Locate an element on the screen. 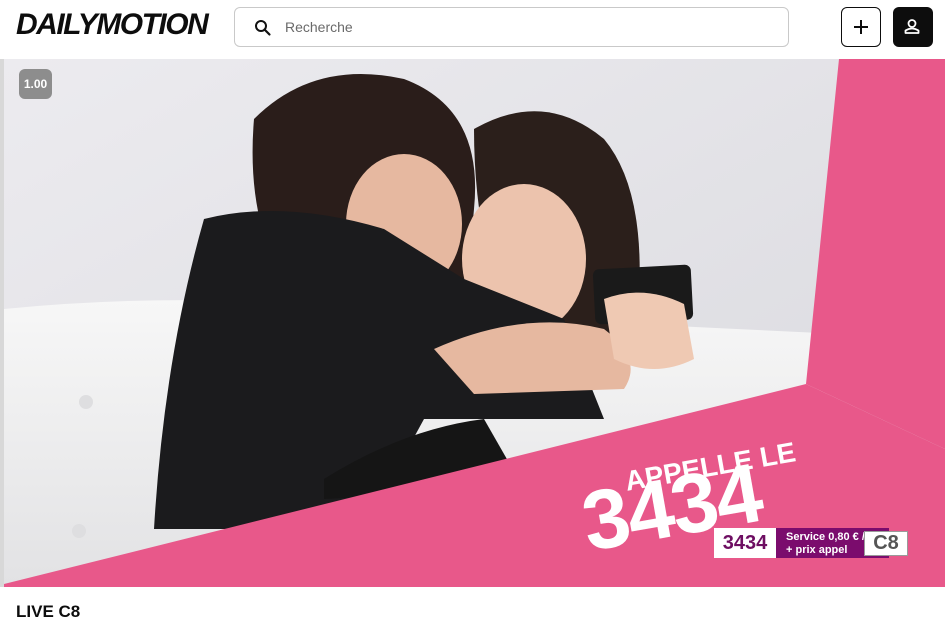 The width and height of the screenshot is (945, 625). search-bar is located at coordinates (511, 27).